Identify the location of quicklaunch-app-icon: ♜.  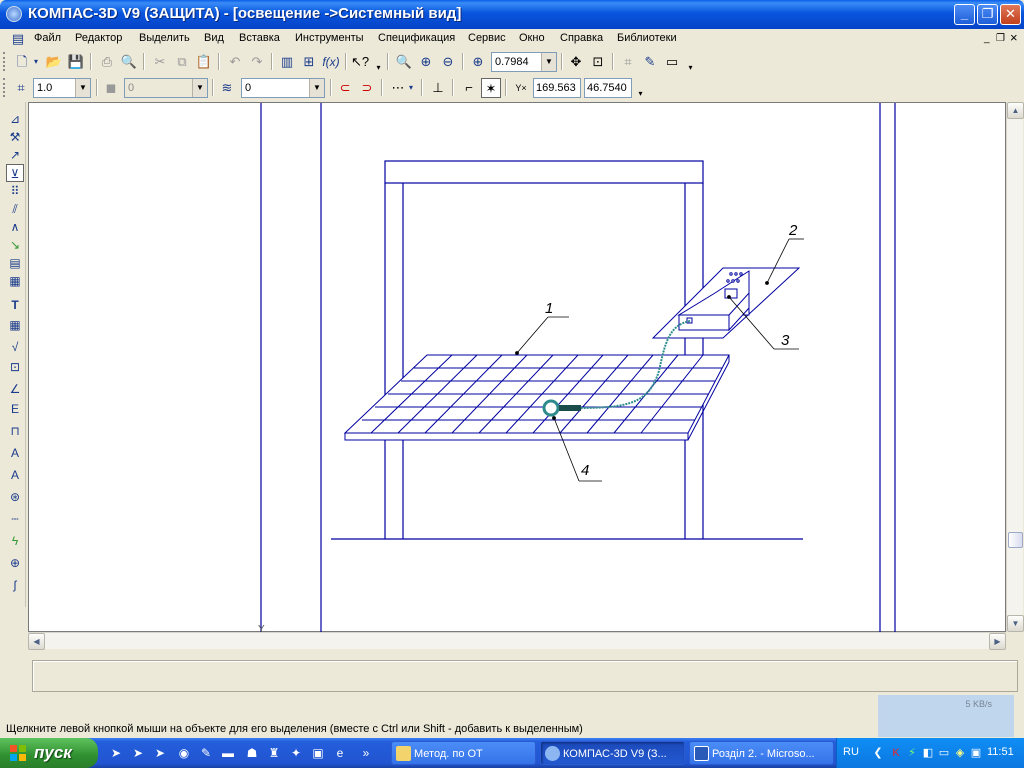
(274, 753).